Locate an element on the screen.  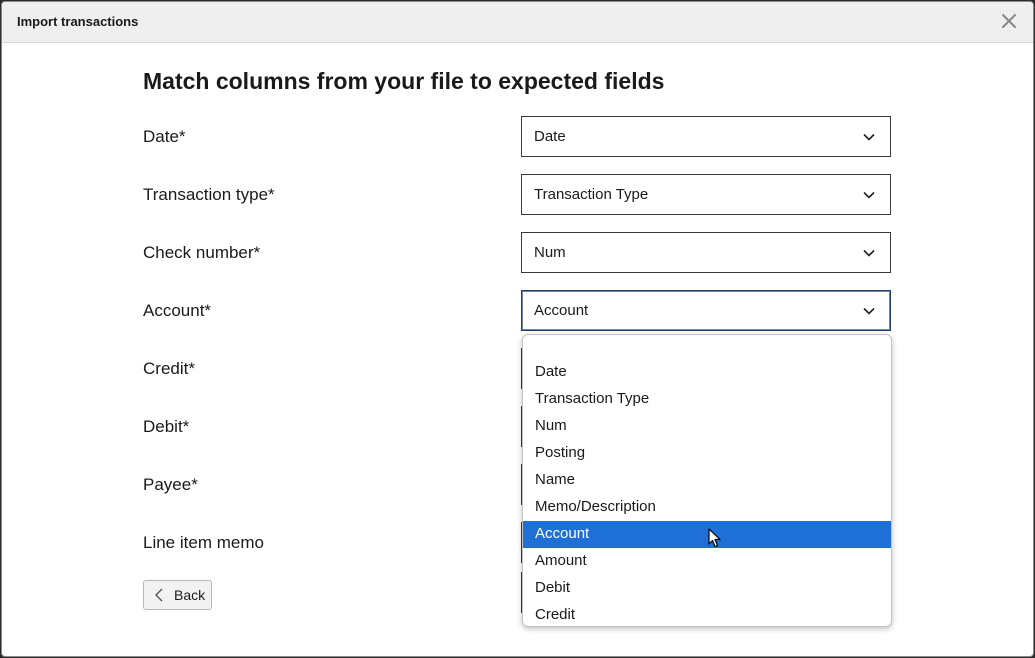
field-label-payee: Payee* is located at coordinates (170, 484).